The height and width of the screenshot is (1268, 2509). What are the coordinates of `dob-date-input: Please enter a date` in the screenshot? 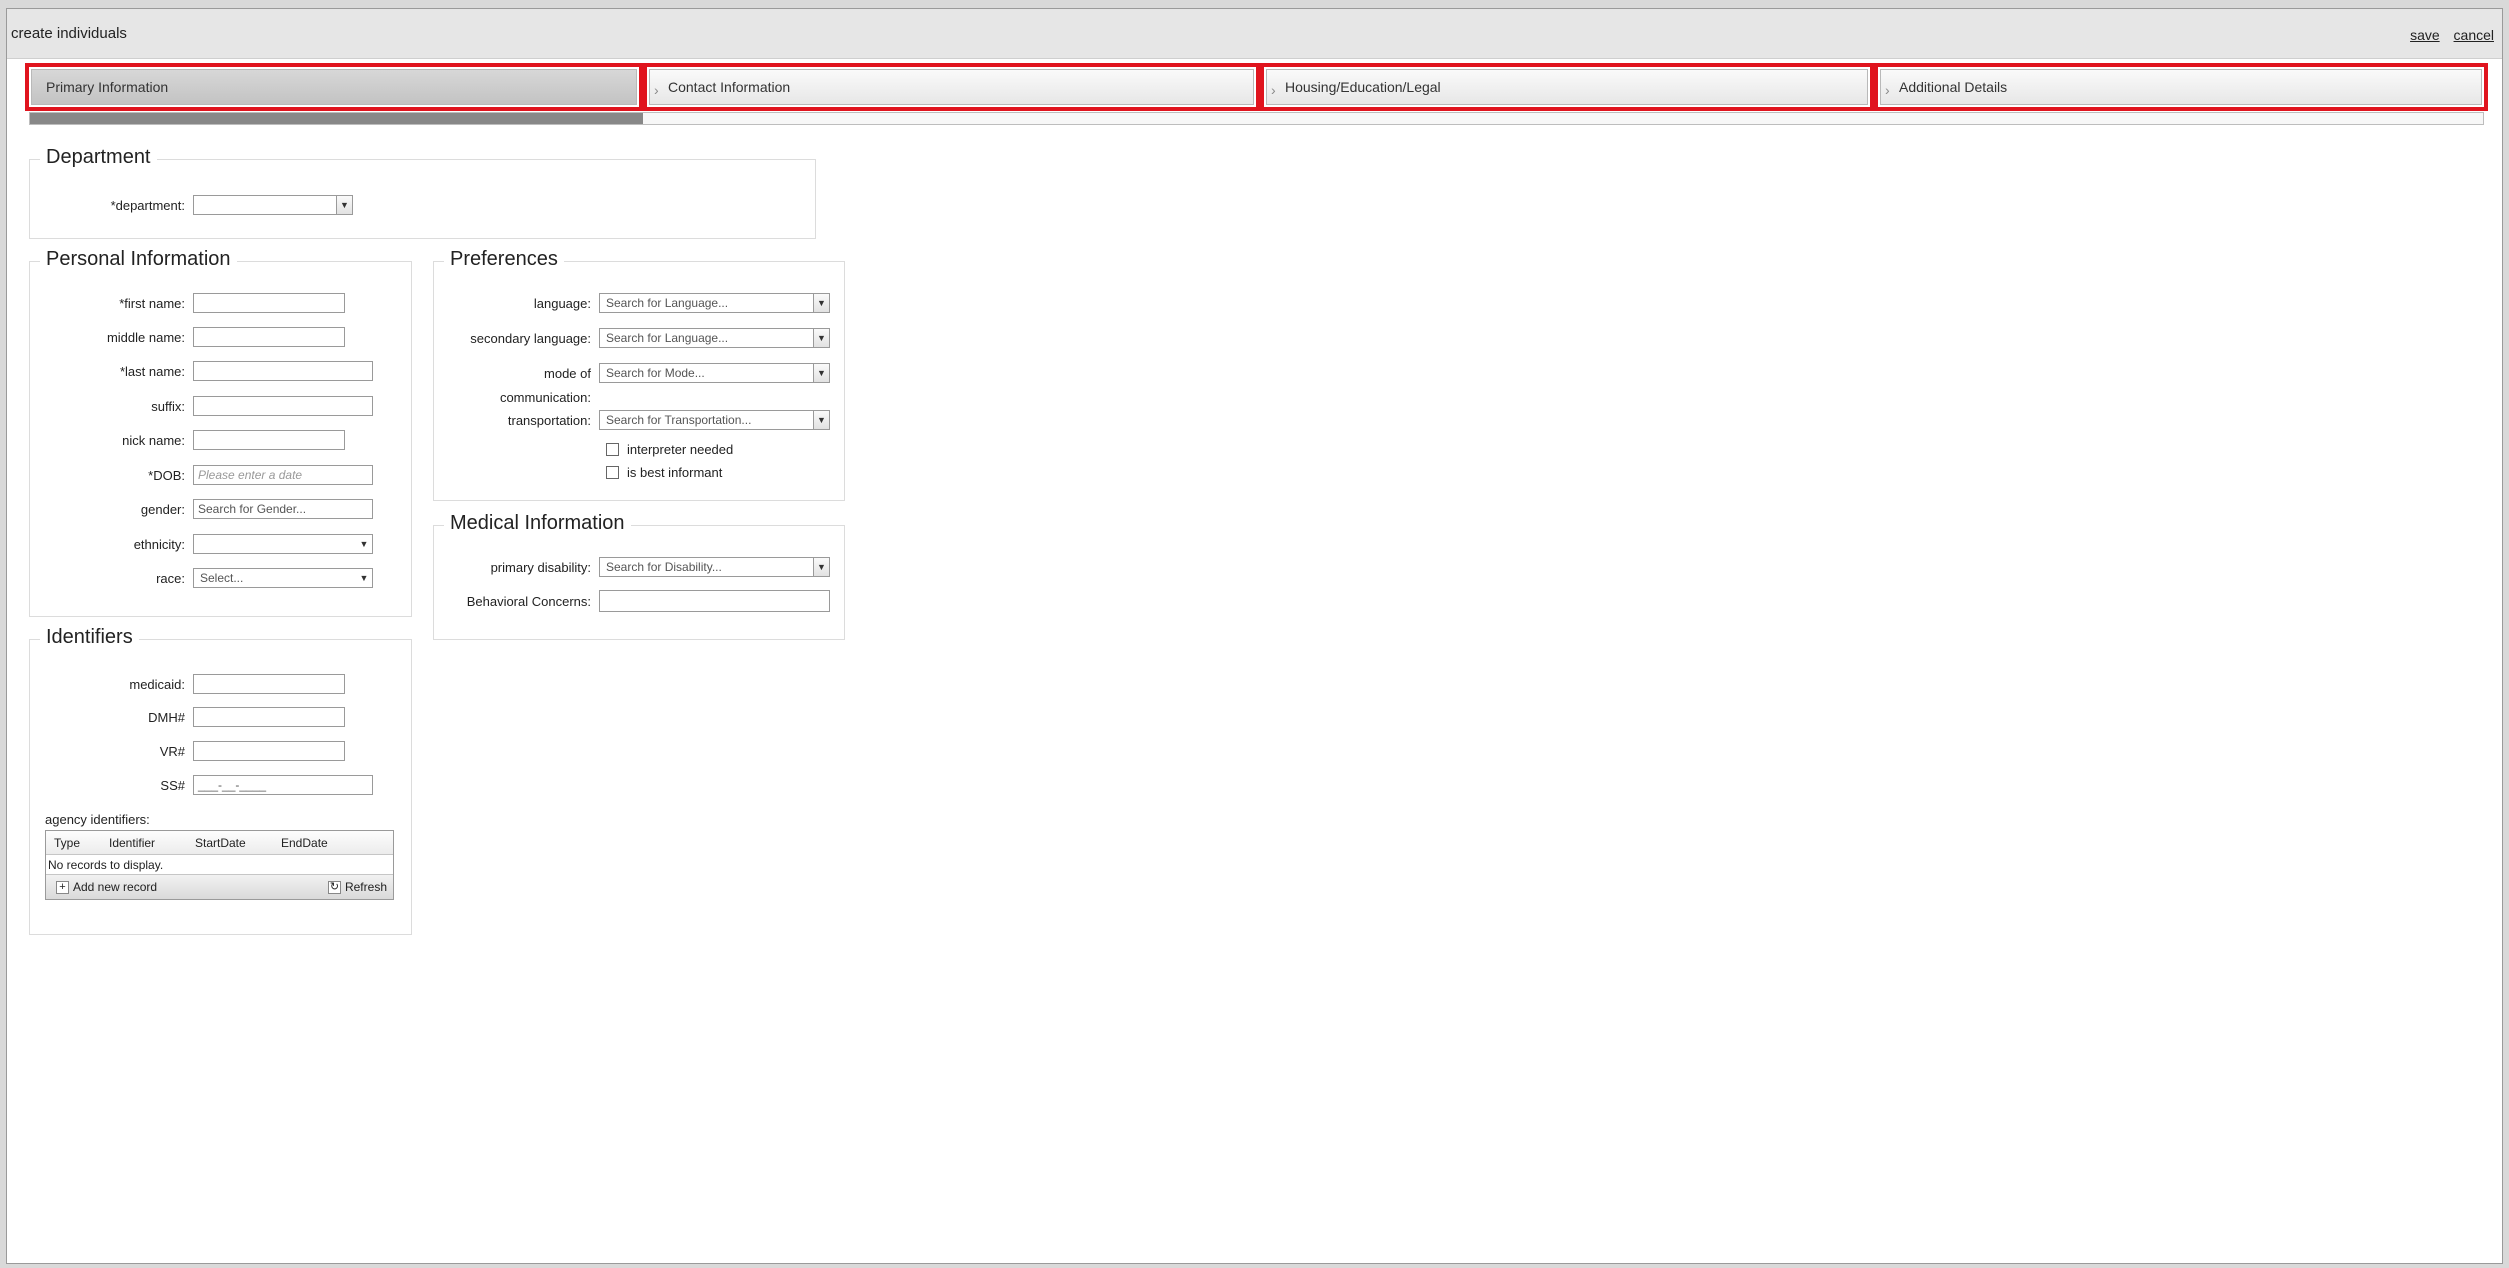 It's located at (283, 475).